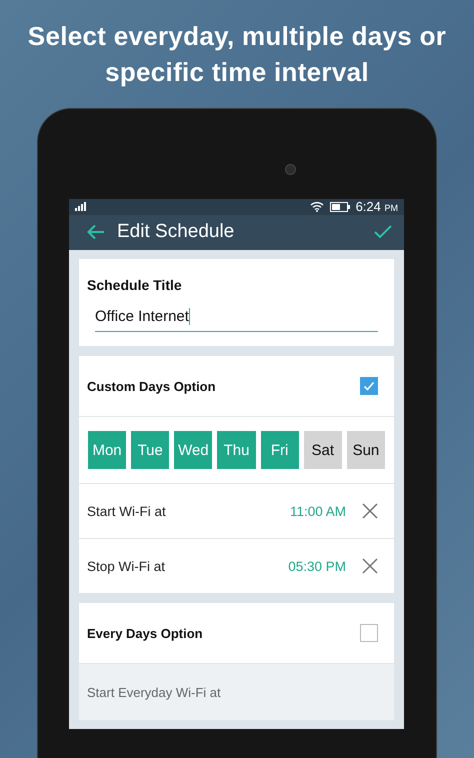 This screenshot has width=474, height=758. I want to click on camera-lens, so click(290, 169).